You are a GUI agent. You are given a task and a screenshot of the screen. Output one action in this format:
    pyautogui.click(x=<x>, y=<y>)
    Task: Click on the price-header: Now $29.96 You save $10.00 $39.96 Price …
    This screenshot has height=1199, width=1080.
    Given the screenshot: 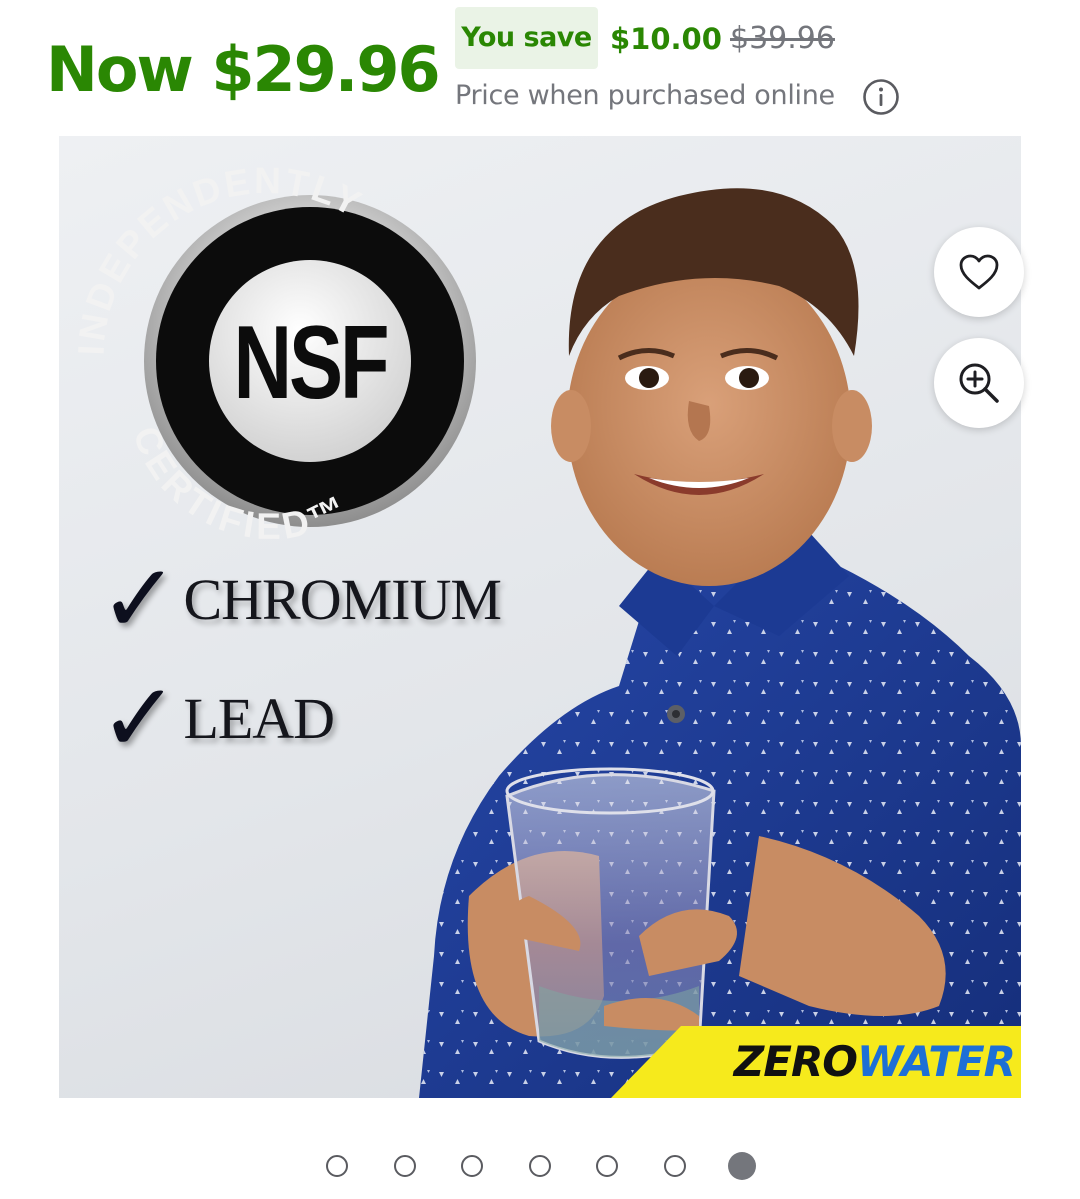 What is the action you would take?
    pyautogui.click(x=540, y=65)
    